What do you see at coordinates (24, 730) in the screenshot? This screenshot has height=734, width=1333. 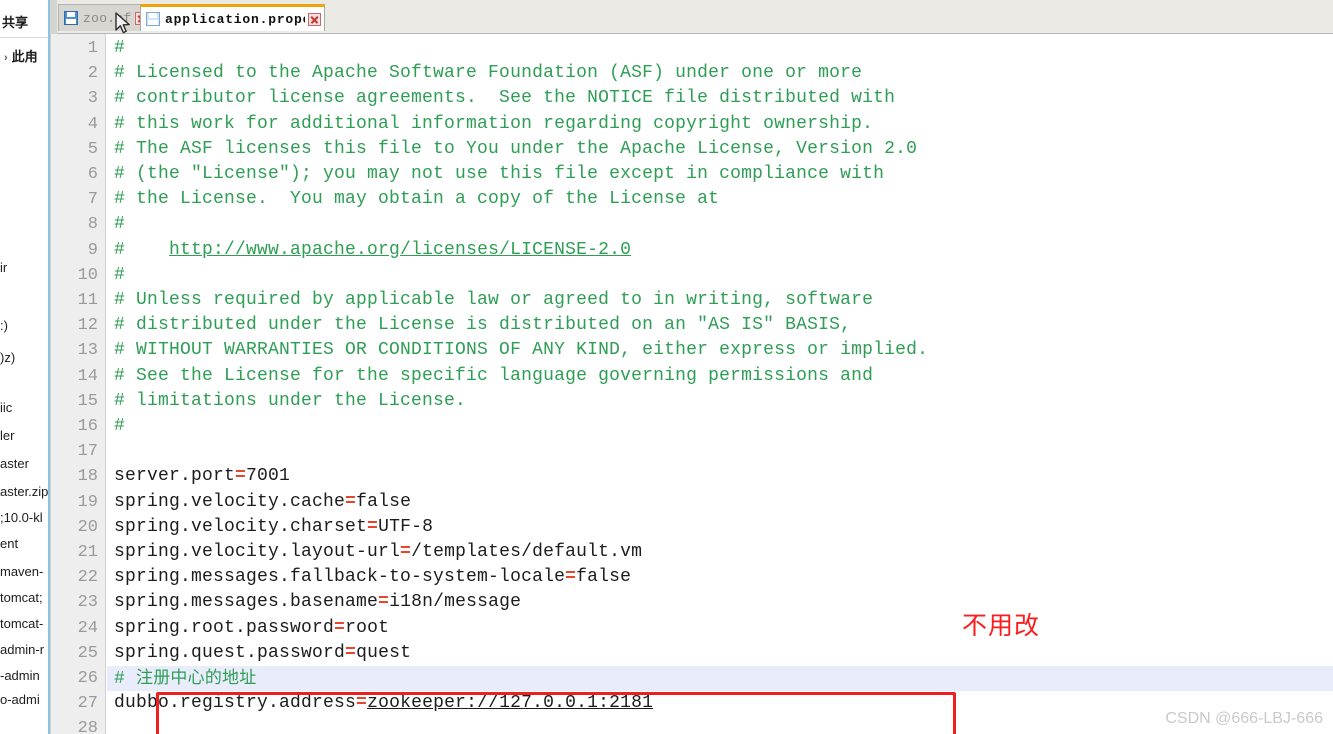 I see `explorer-bottom-filler` at bounding box center [24, 730].